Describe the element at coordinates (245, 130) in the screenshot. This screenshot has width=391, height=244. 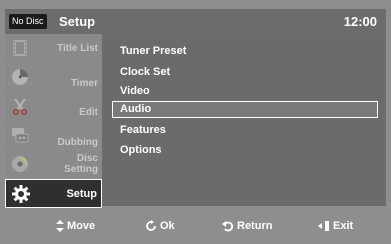
I see `menu-item-features: Features` at that location.